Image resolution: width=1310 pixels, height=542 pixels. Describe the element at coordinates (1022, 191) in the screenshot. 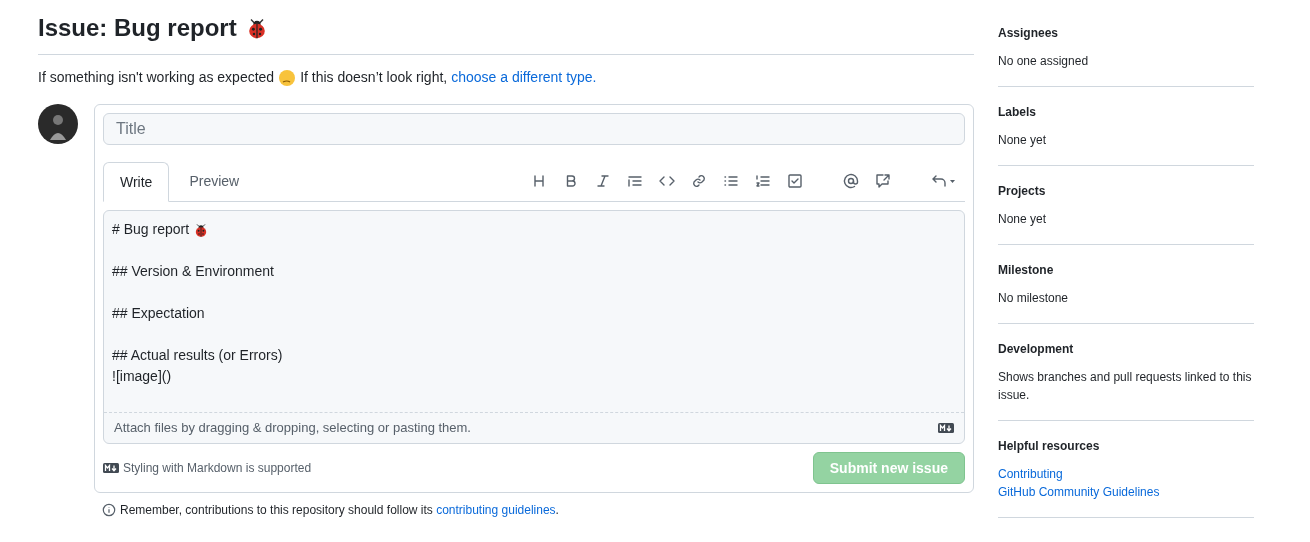

I see `sidebar-heading: Projects` at that location.